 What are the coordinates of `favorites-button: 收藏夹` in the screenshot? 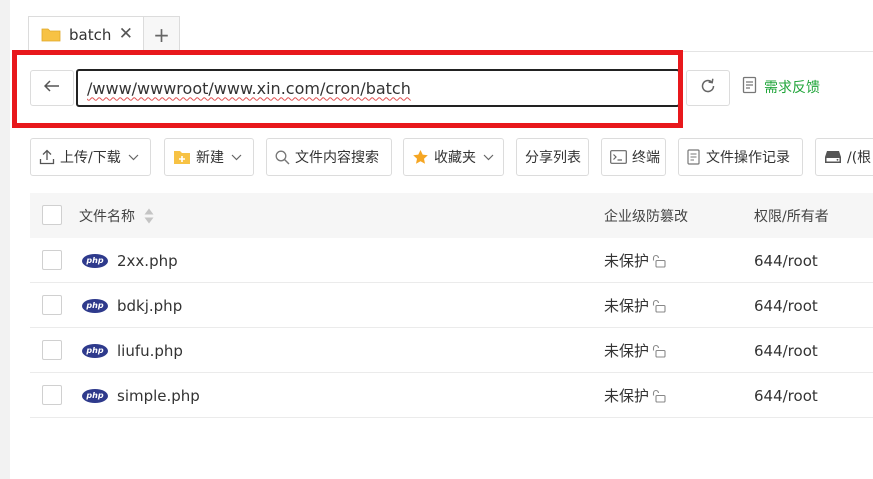 It's located at (453, 157).